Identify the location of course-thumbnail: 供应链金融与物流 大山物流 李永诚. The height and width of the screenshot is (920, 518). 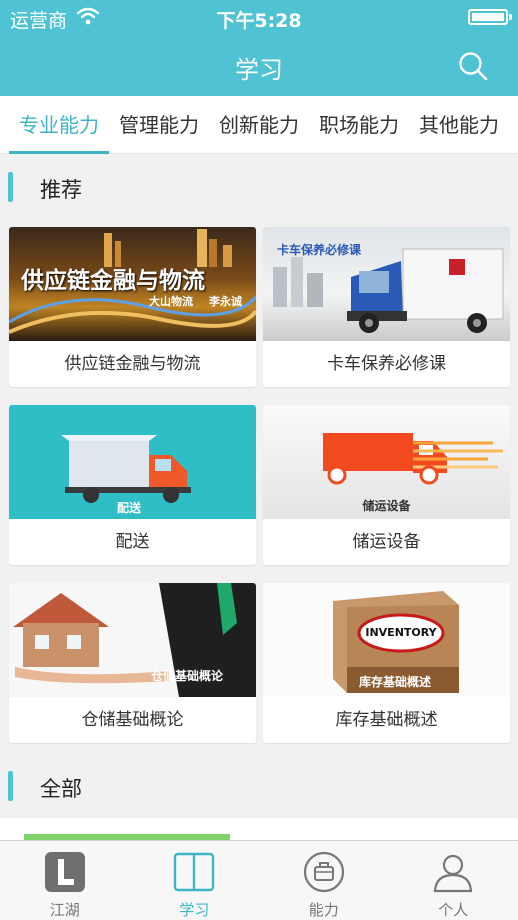
(132, 284).